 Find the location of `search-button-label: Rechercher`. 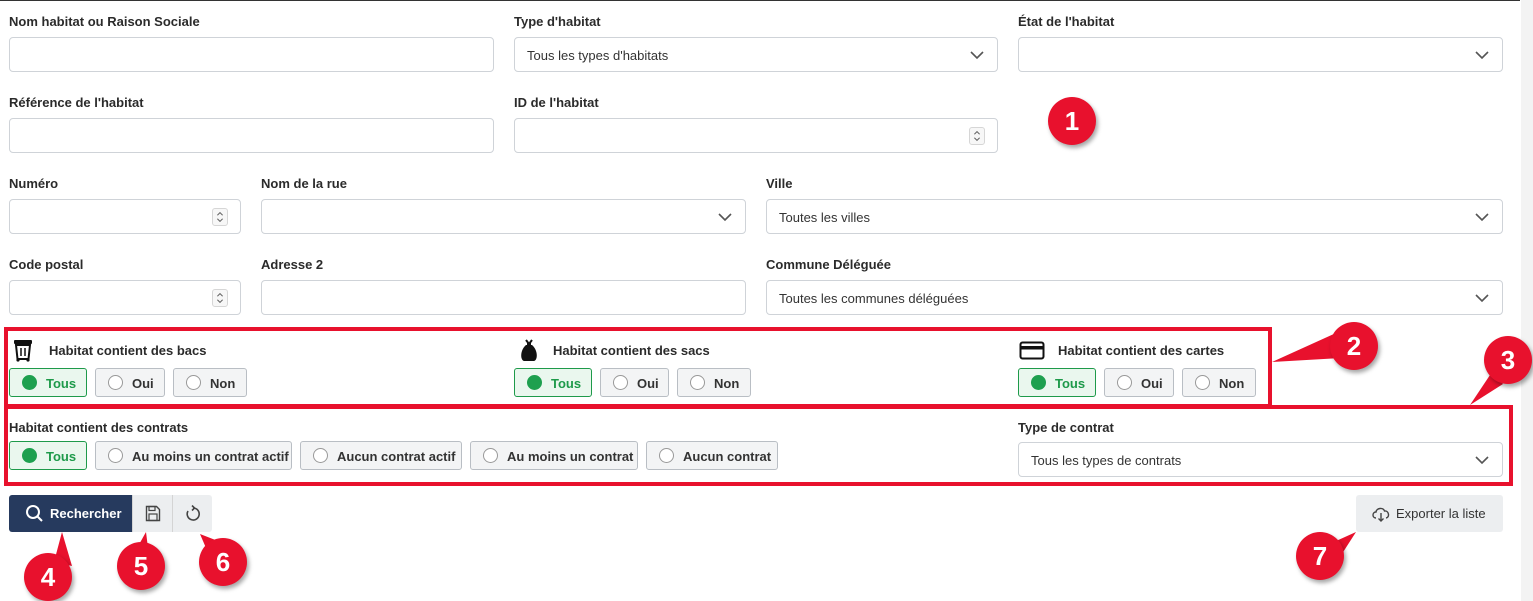

search-button-label: Rechercher is located at coordinates (86, 513).